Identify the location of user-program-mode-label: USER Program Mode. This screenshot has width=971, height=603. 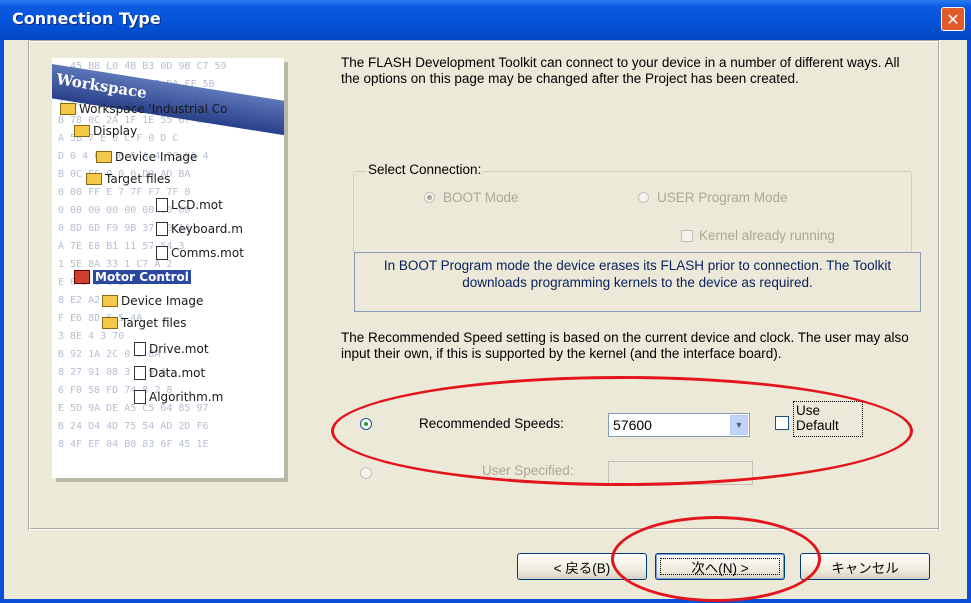
(722, 197).